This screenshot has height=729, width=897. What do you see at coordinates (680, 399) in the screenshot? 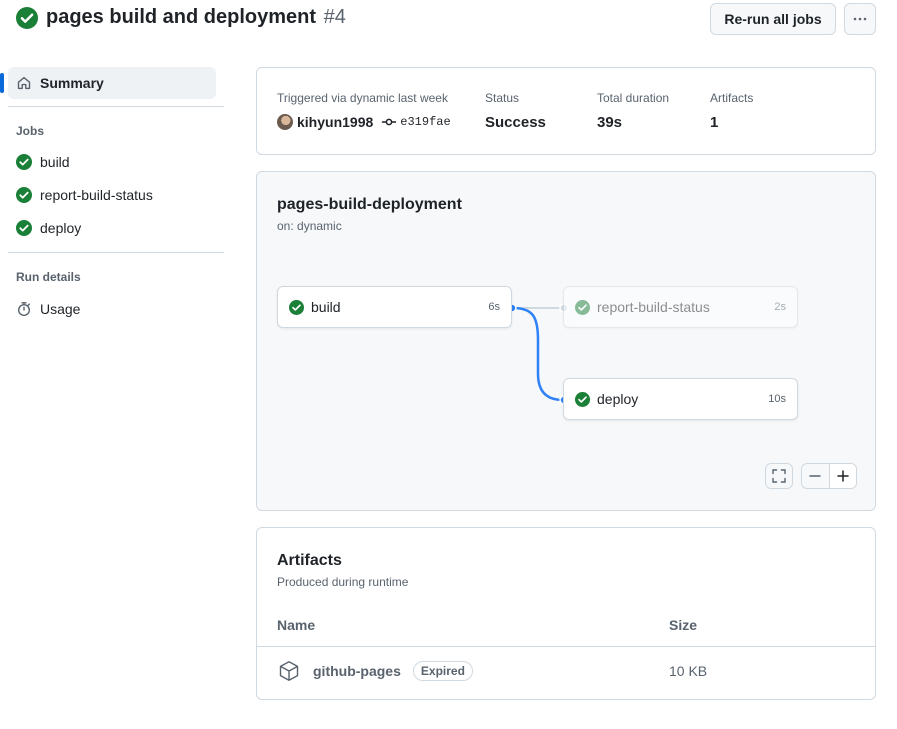
I see `job-node-deploy: deploy 10s` at bounding box center [680, 399].